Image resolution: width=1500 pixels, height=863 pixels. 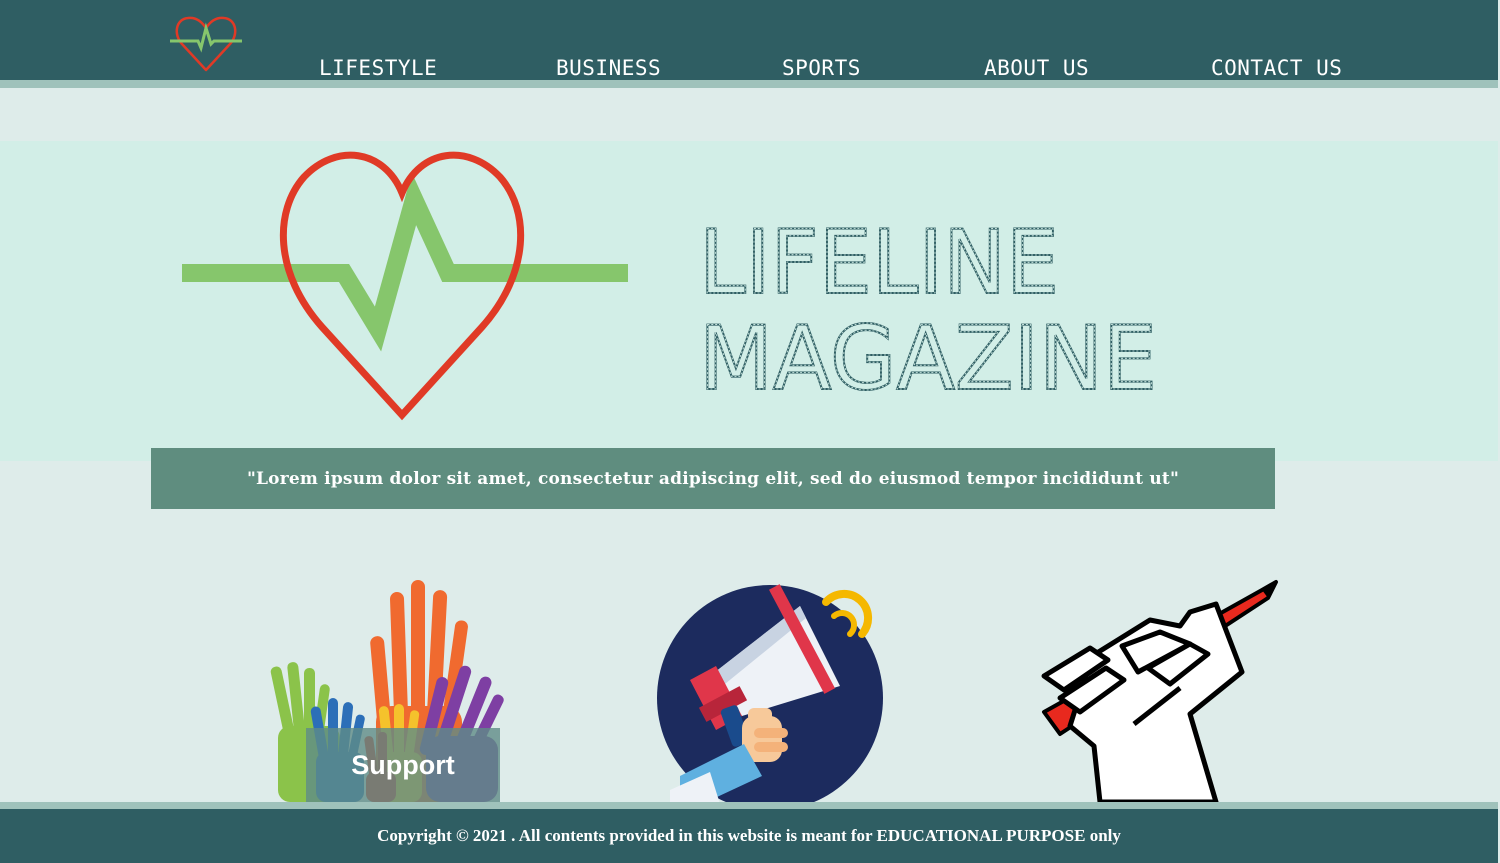 What do you see at coordinates (749, 84) in the screenshot?
I see `header-divider` at bounding box center [749, 84].